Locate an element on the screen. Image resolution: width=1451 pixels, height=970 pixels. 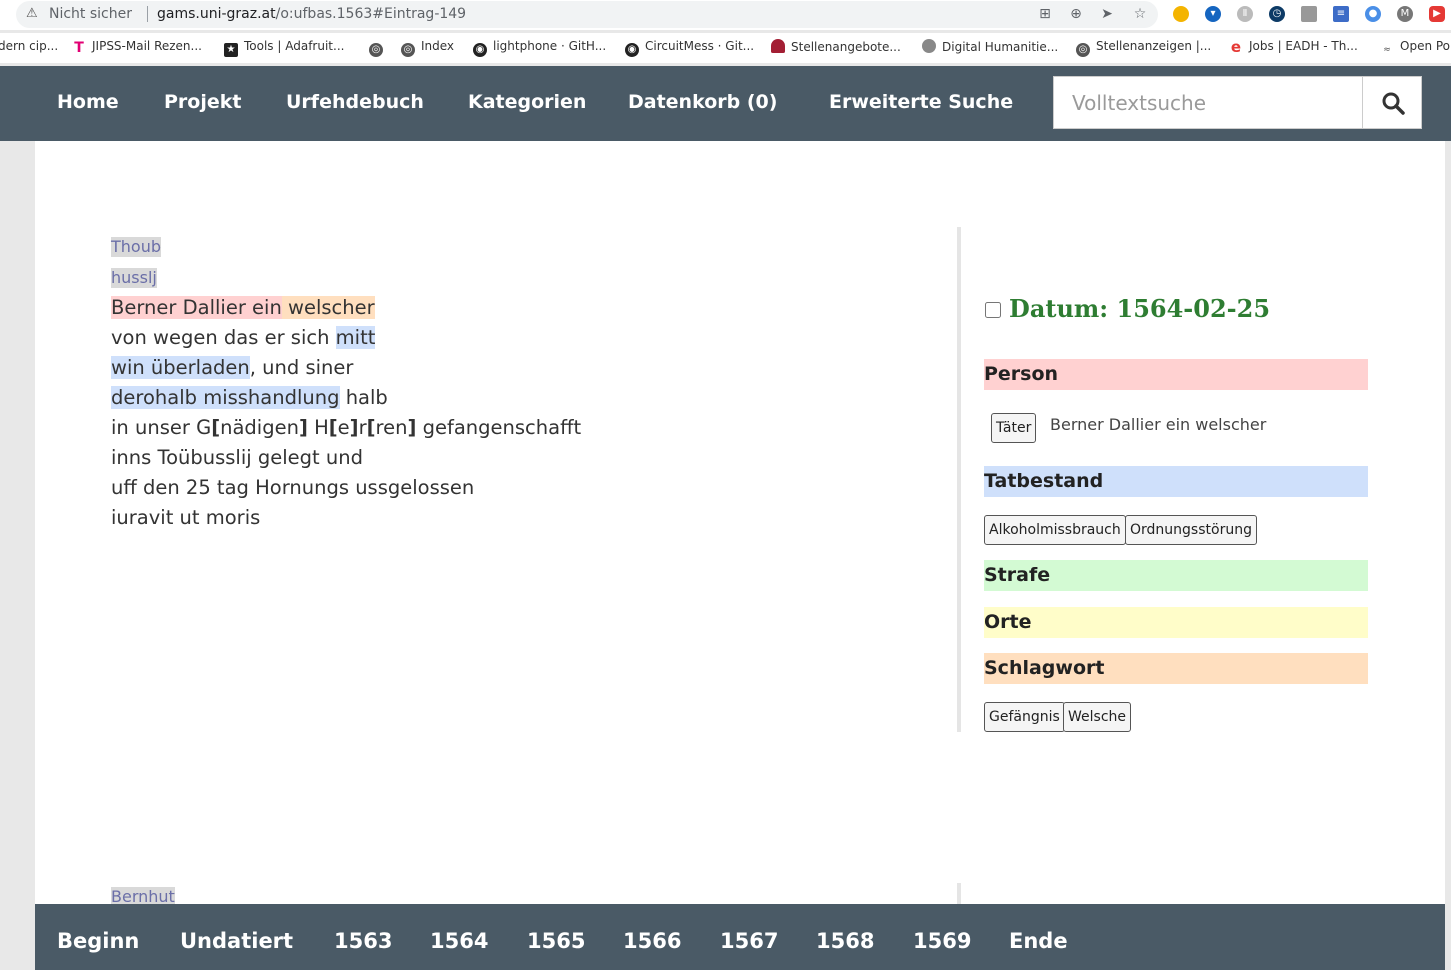
translate-icon: ⊞ is located at coordinates (1045, 14).